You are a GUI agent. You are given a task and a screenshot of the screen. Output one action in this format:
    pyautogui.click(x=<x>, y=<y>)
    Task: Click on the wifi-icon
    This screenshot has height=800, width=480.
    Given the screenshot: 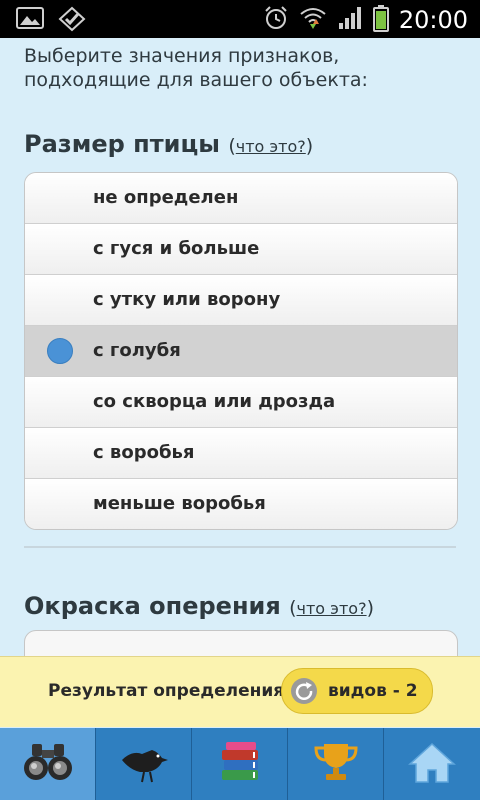 What is the action you would take?
    pyautogui.click(x=313, y=20)
    